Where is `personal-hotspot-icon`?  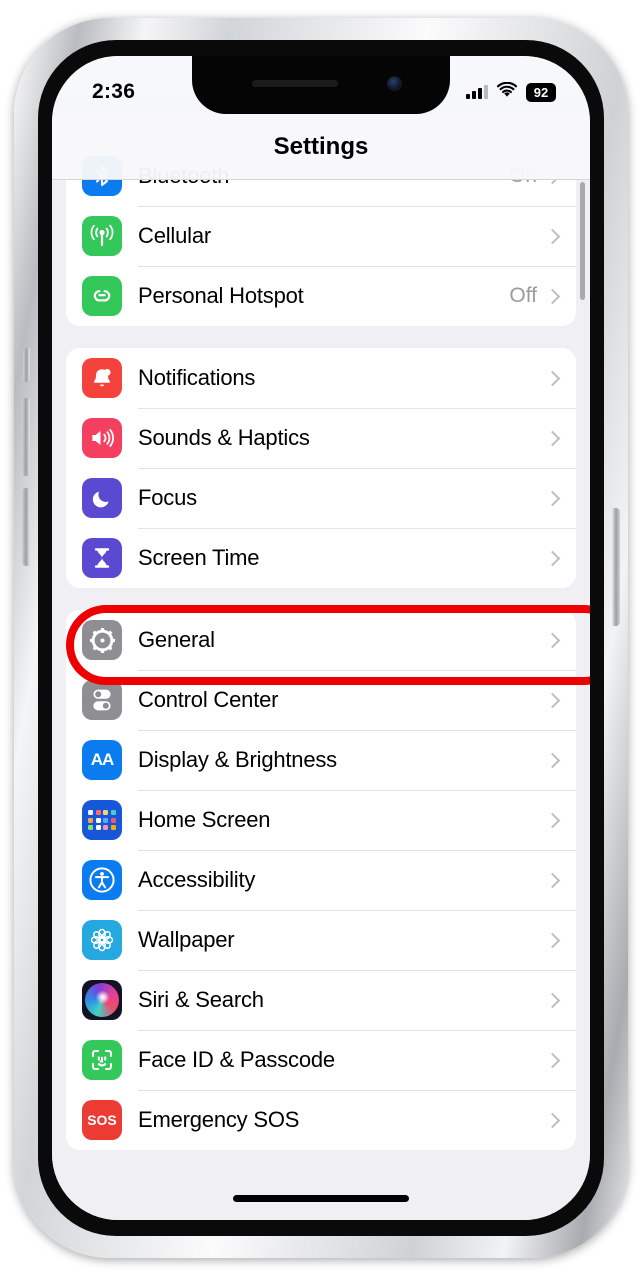
personal-hotspot-icon is located at coordinates (102, 296).